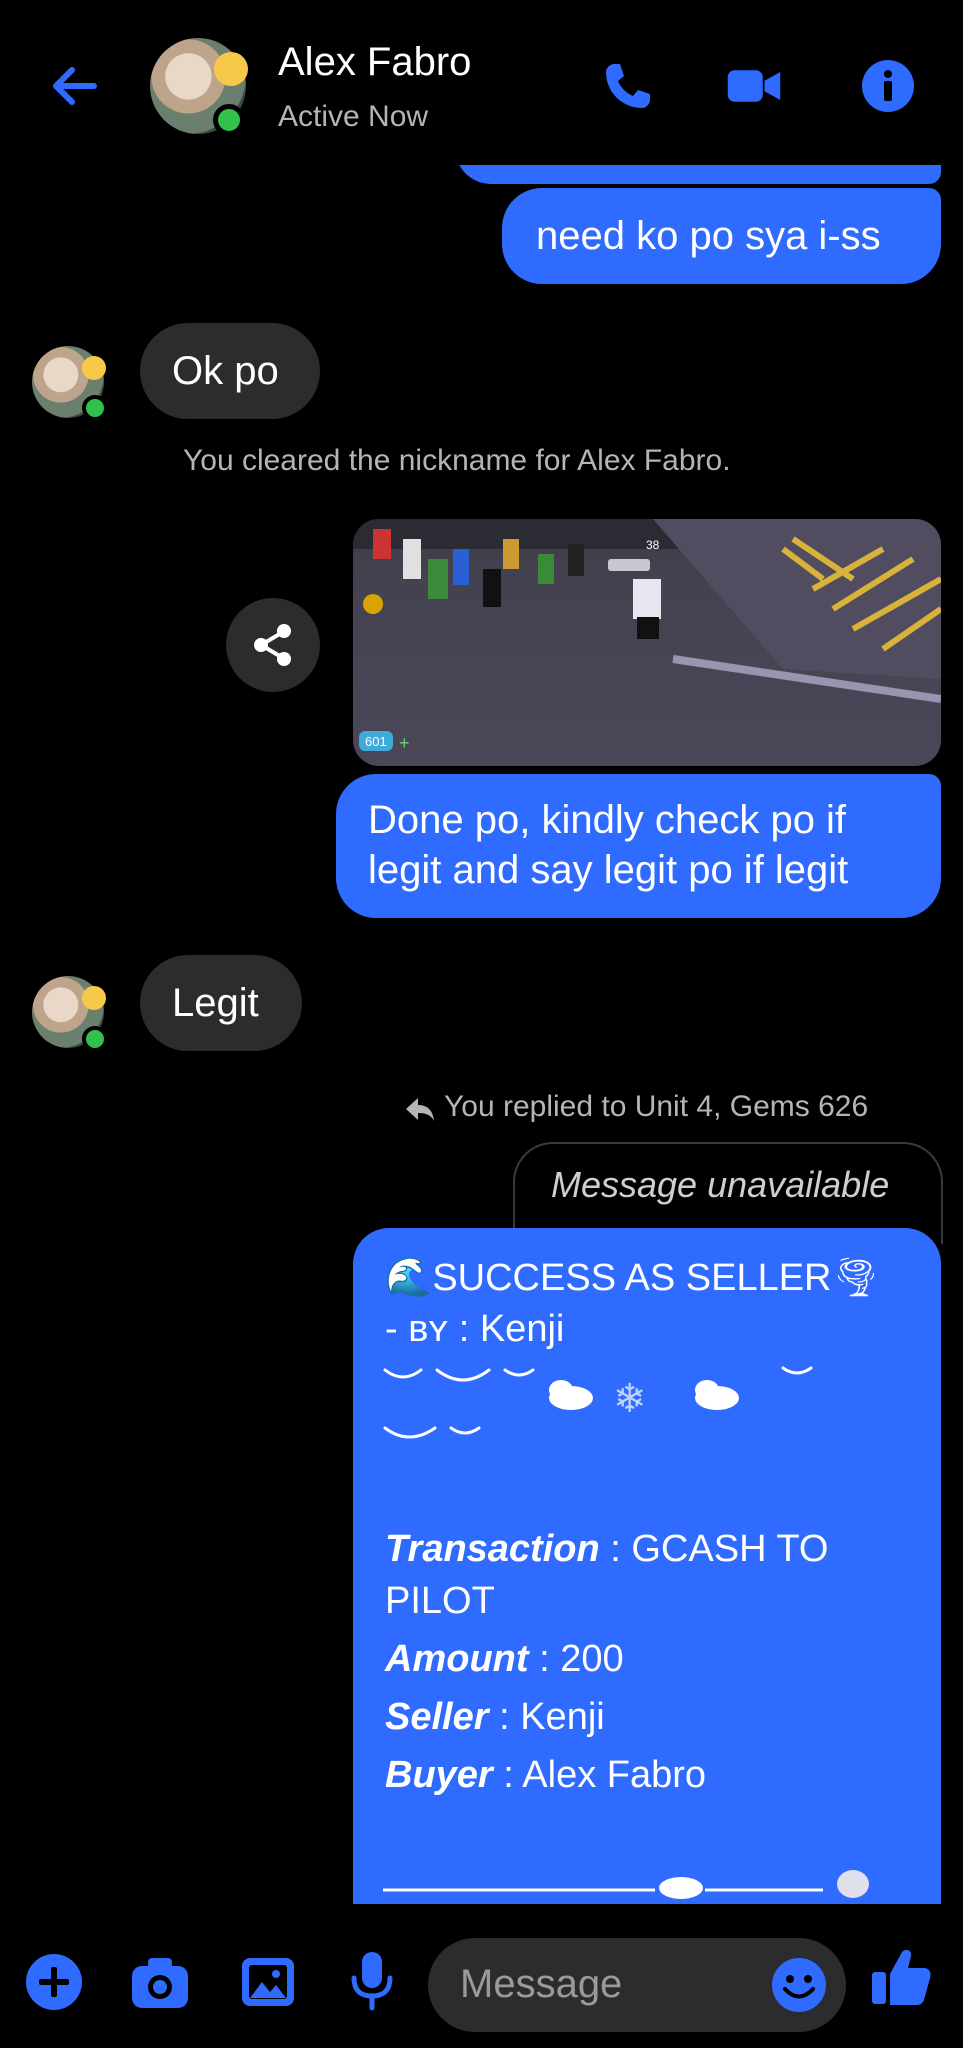 This screenshot has width=963, height=2048. I want to click on message-text: need ko po sya i-ss, so click(708, 236).